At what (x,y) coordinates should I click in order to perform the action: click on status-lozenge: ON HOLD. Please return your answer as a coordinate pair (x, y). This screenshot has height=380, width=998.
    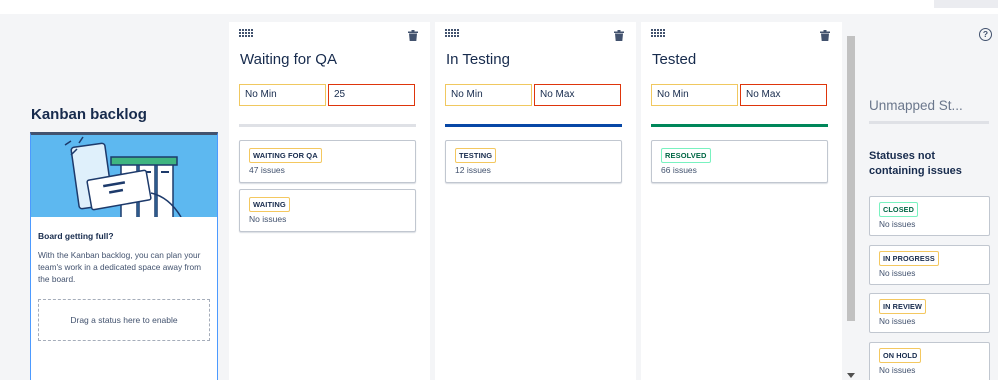
    Looking at the image, I should click on (900, 355).